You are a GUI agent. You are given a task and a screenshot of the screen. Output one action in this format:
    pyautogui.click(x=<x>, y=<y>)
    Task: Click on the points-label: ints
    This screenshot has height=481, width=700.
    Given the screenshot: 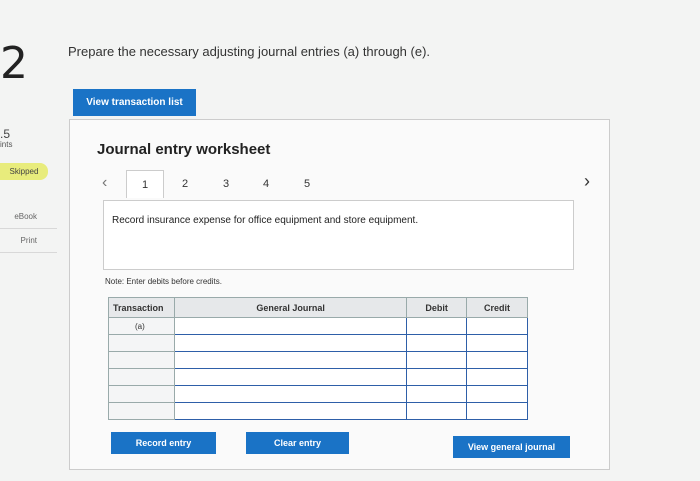 What is the action you would take?
    pyautogui.click(x=6, y=144)
    